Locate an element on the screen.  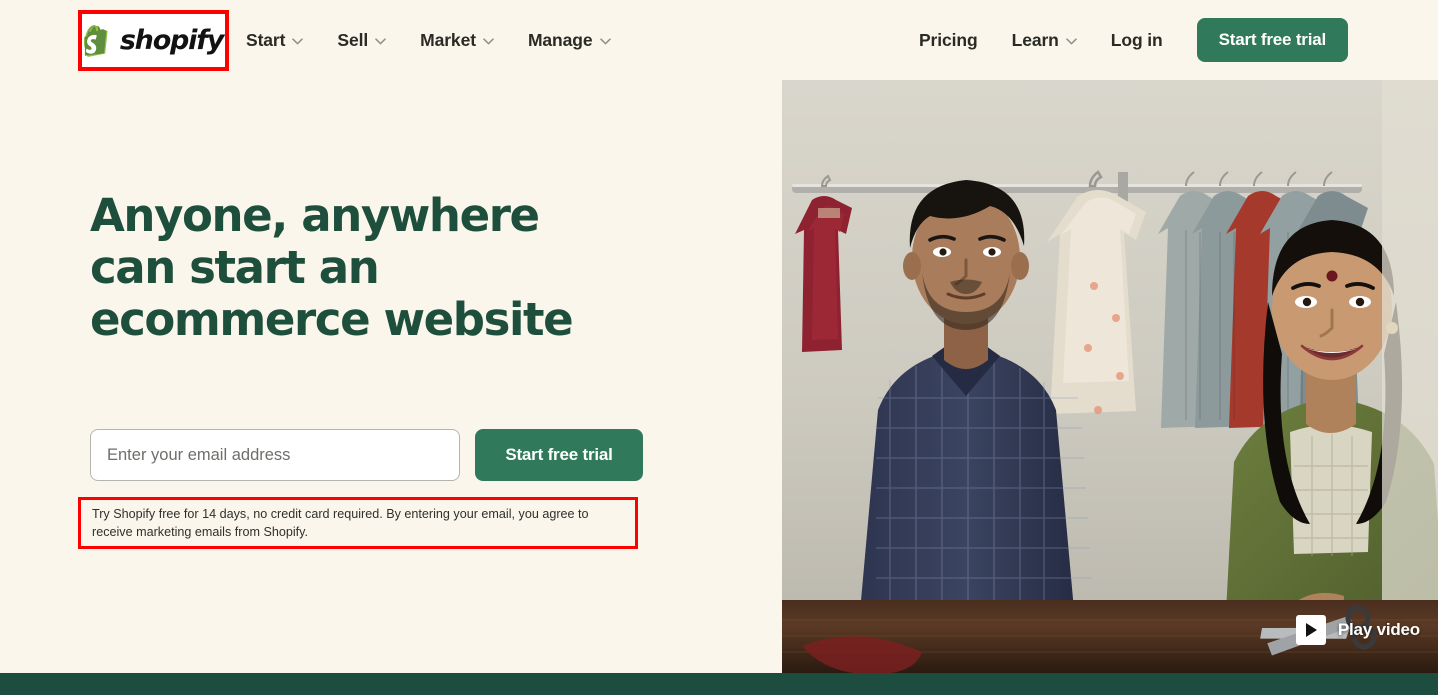
nav-item-pricing: Pricing is located at coordinates (948, 40).